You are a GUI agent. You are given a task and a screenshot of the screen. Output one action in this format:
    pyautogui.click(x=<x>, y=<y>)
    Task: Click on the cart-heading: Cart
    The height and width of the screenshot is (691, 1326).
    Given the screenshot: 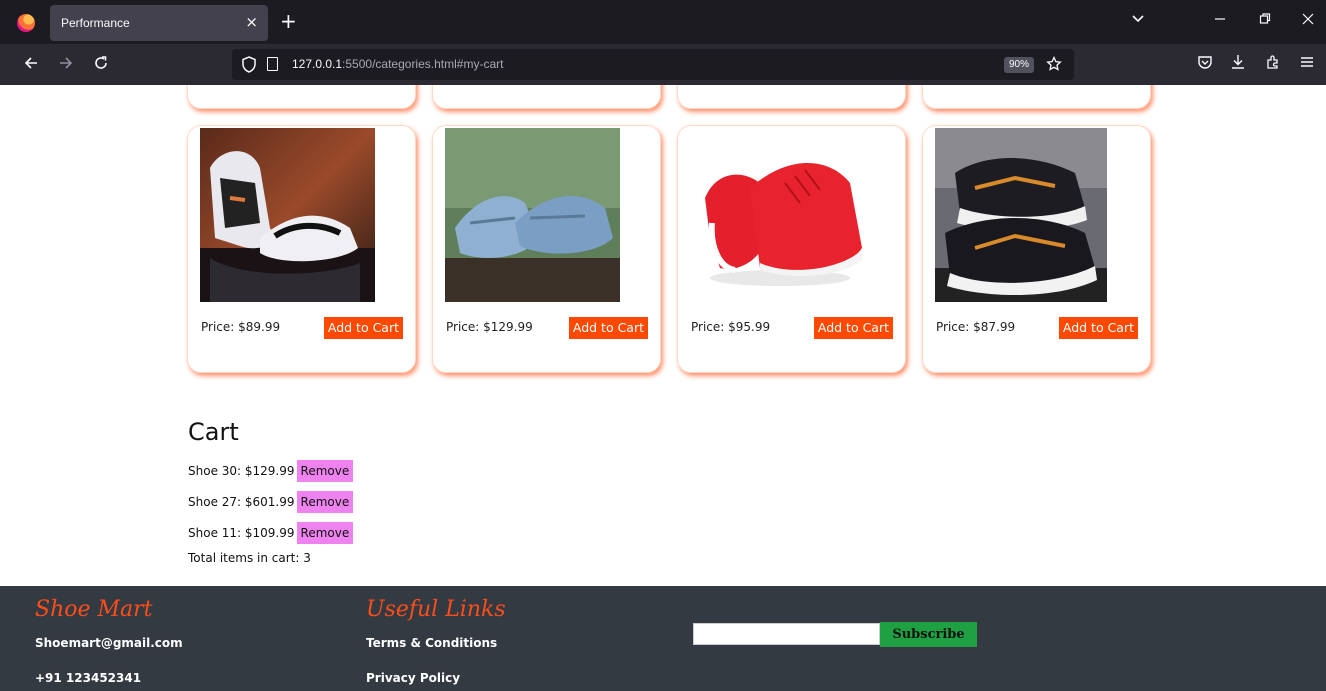 What is the action you would take?
    pyautogui.click(x=213, y=432)
    